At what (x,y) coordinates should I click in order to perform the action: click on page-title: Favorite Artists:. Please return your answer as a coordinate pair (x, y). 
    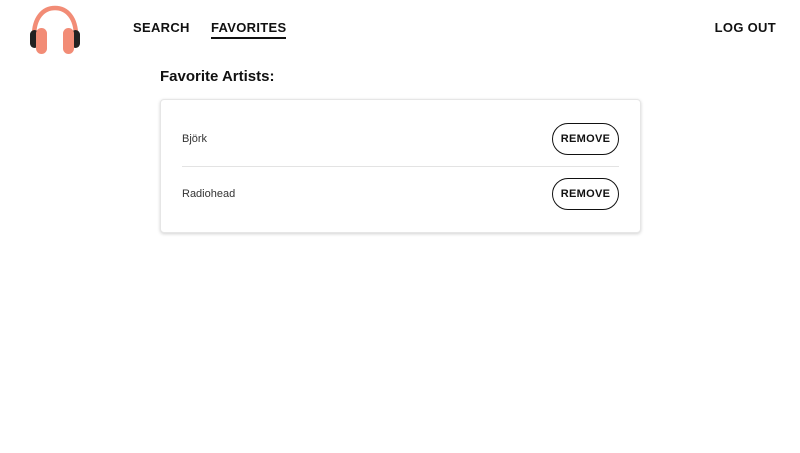
    Looking at the image, I should click on (217, 76).